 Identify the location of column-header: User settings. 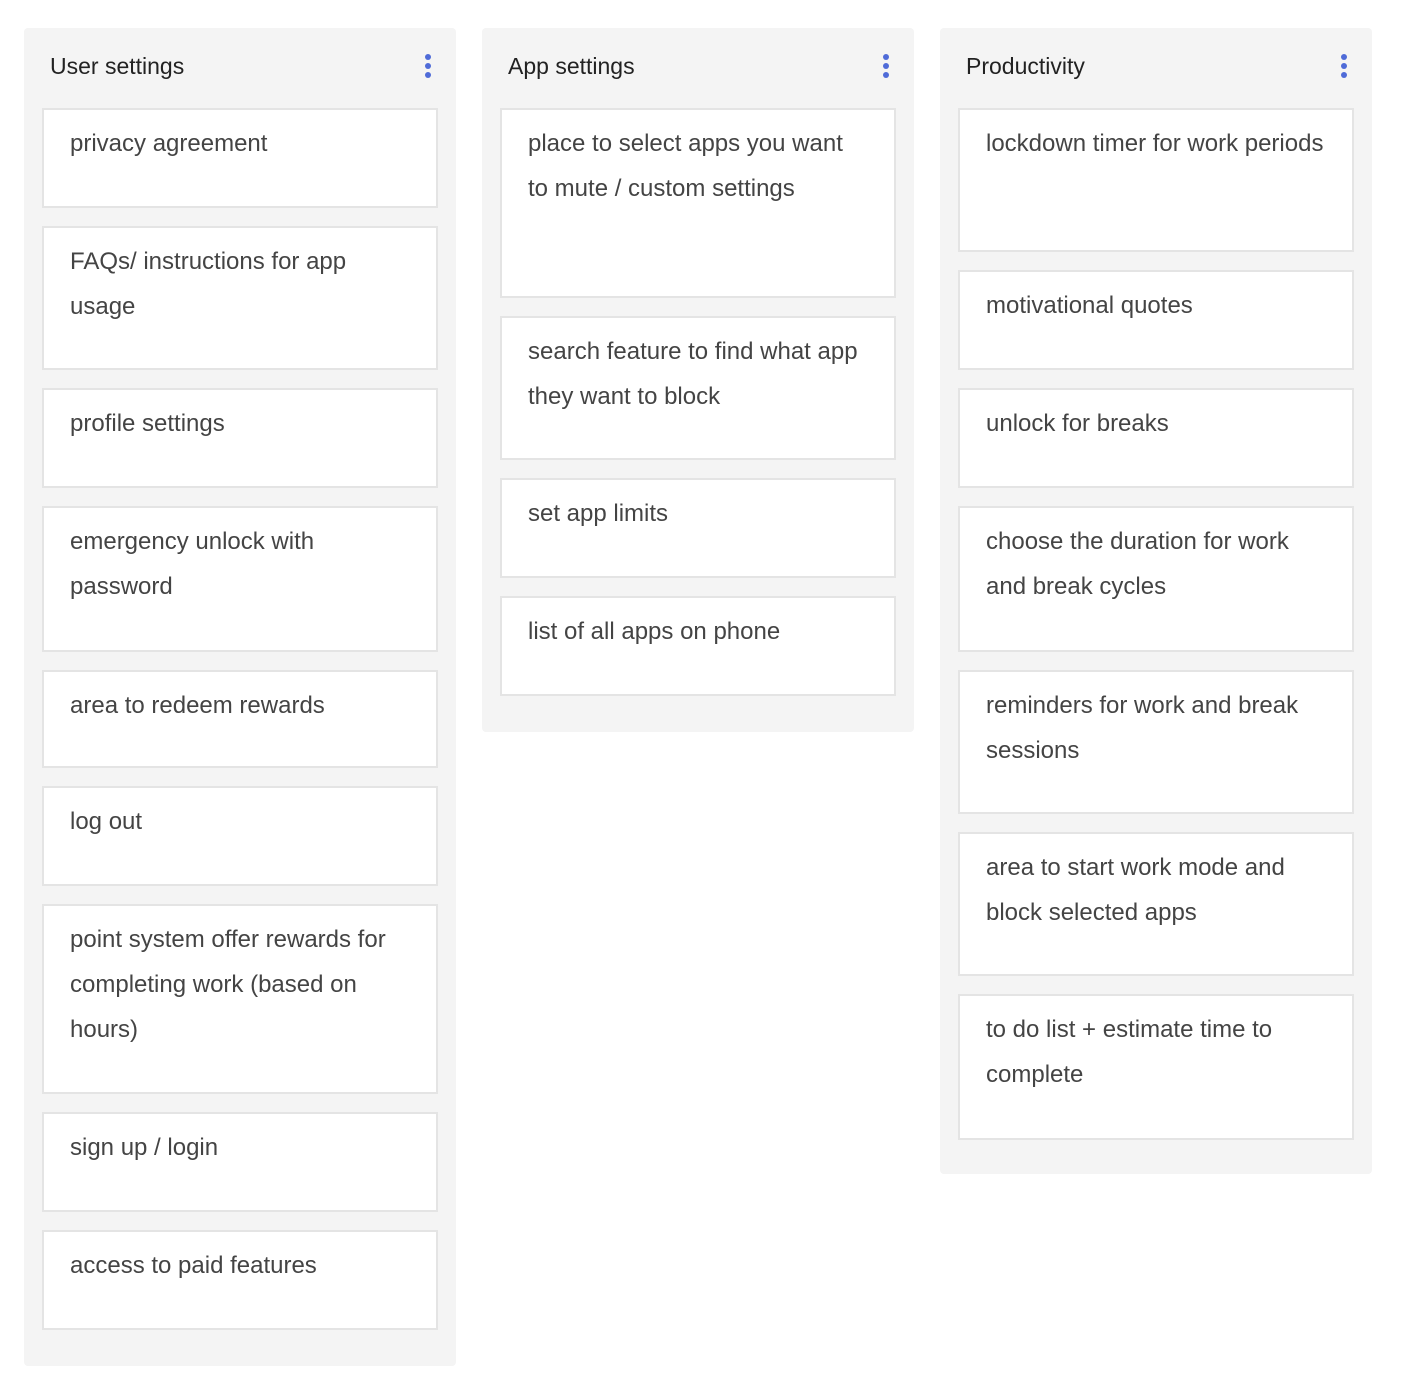
(240, 68).